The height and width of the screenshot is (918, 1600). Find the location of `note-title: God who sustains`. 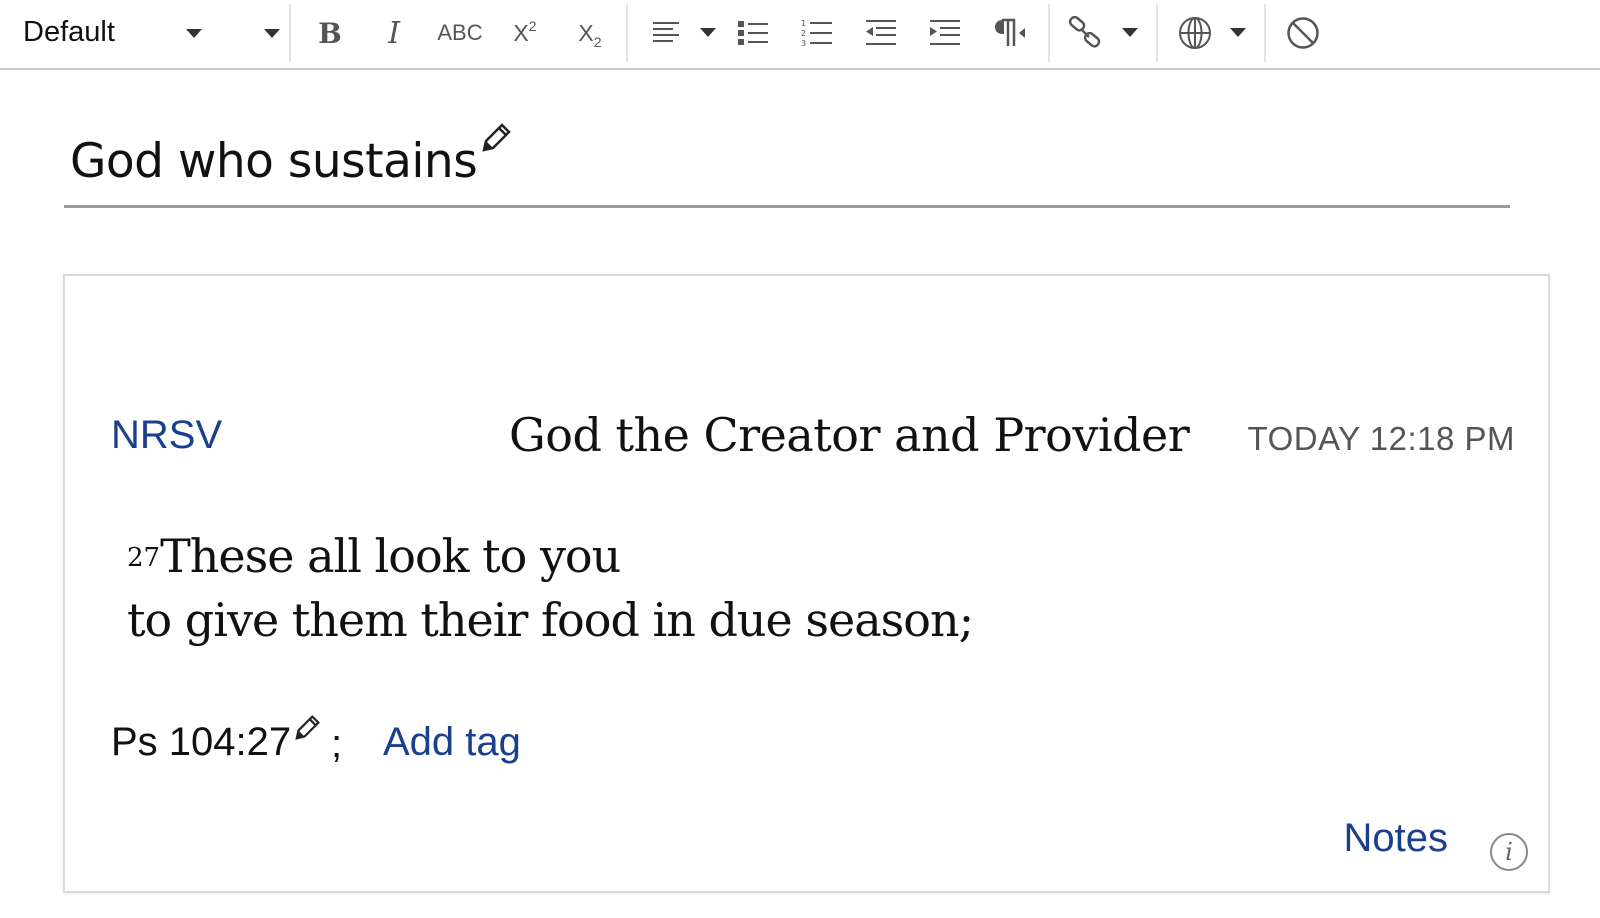

note-title: God who sustains is located at coordinates (274, 161).